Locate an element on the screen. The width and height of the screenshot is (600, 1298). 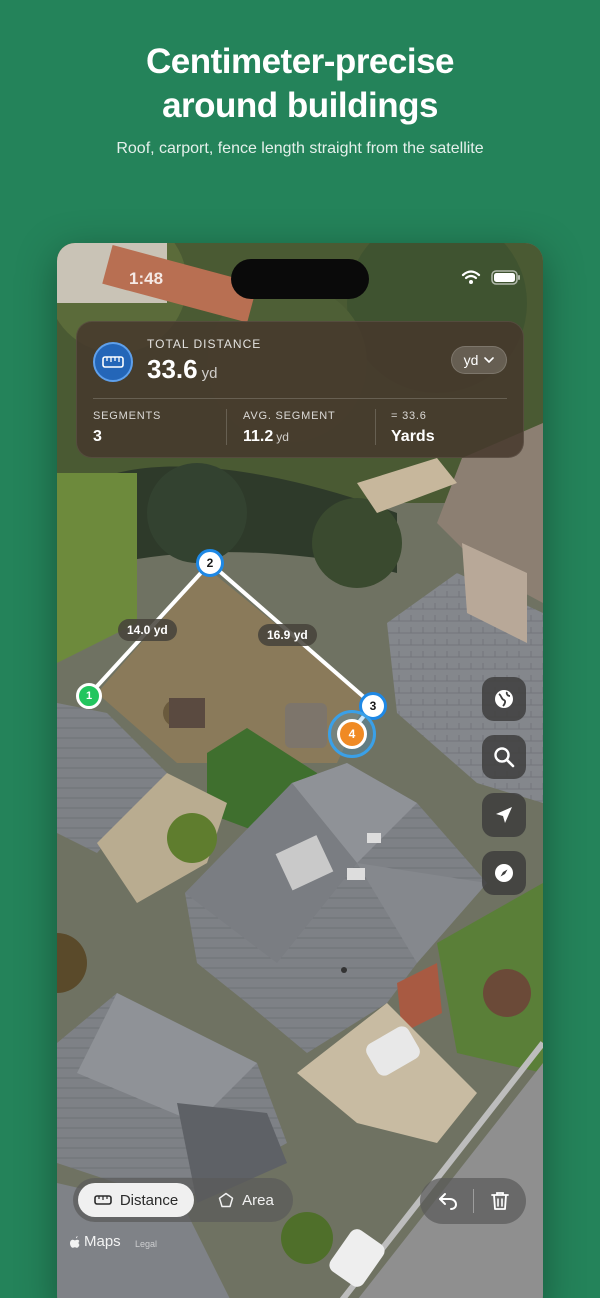
map-style-button is located at coordinates (504, 699).